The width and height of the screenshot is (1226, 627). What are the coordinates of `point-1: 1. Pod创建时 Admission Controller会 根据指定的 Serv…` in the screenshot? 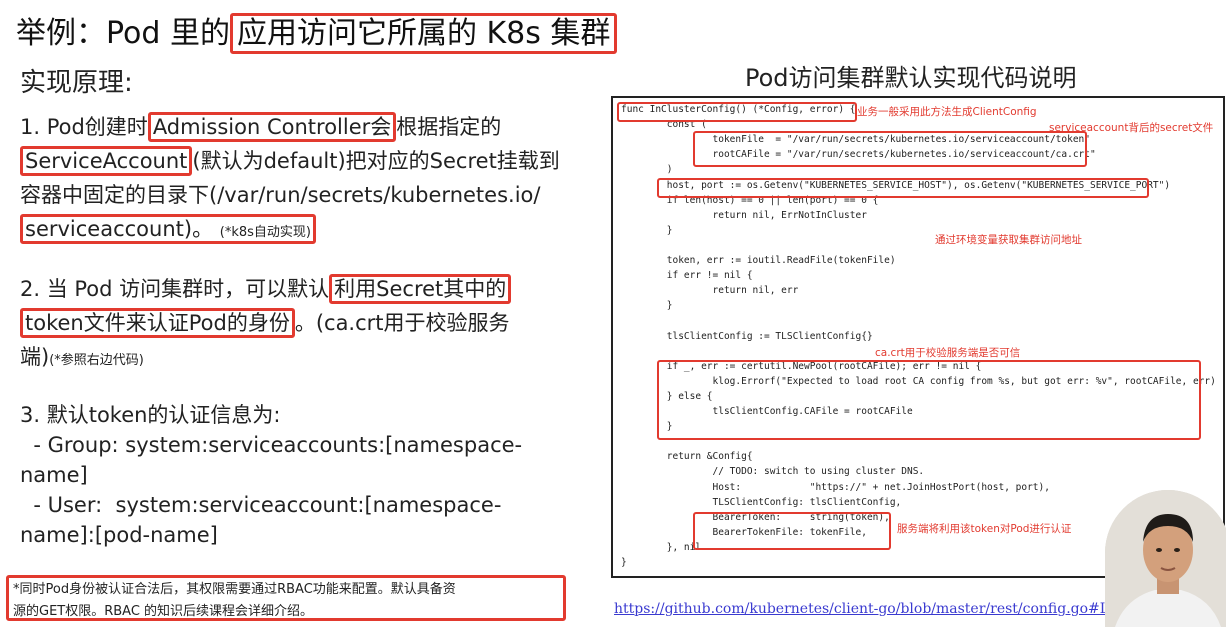 It's located at (310, 180).